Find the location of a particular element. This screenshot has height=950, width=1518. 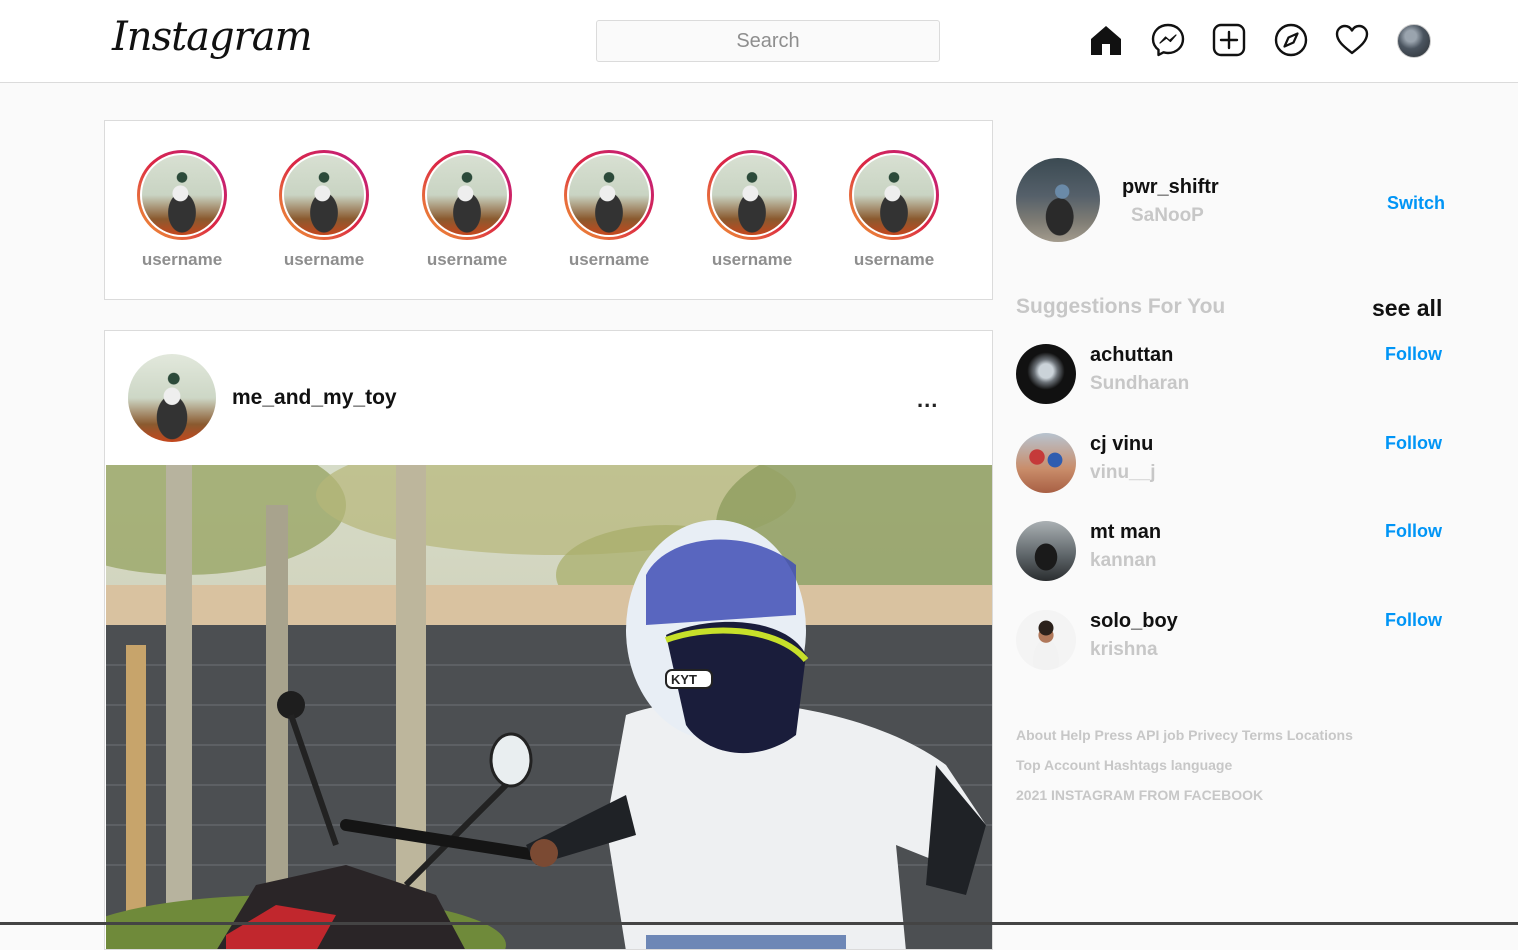

suggestion-item: mt man kannan Follow is located at coordinates (1231, 553).